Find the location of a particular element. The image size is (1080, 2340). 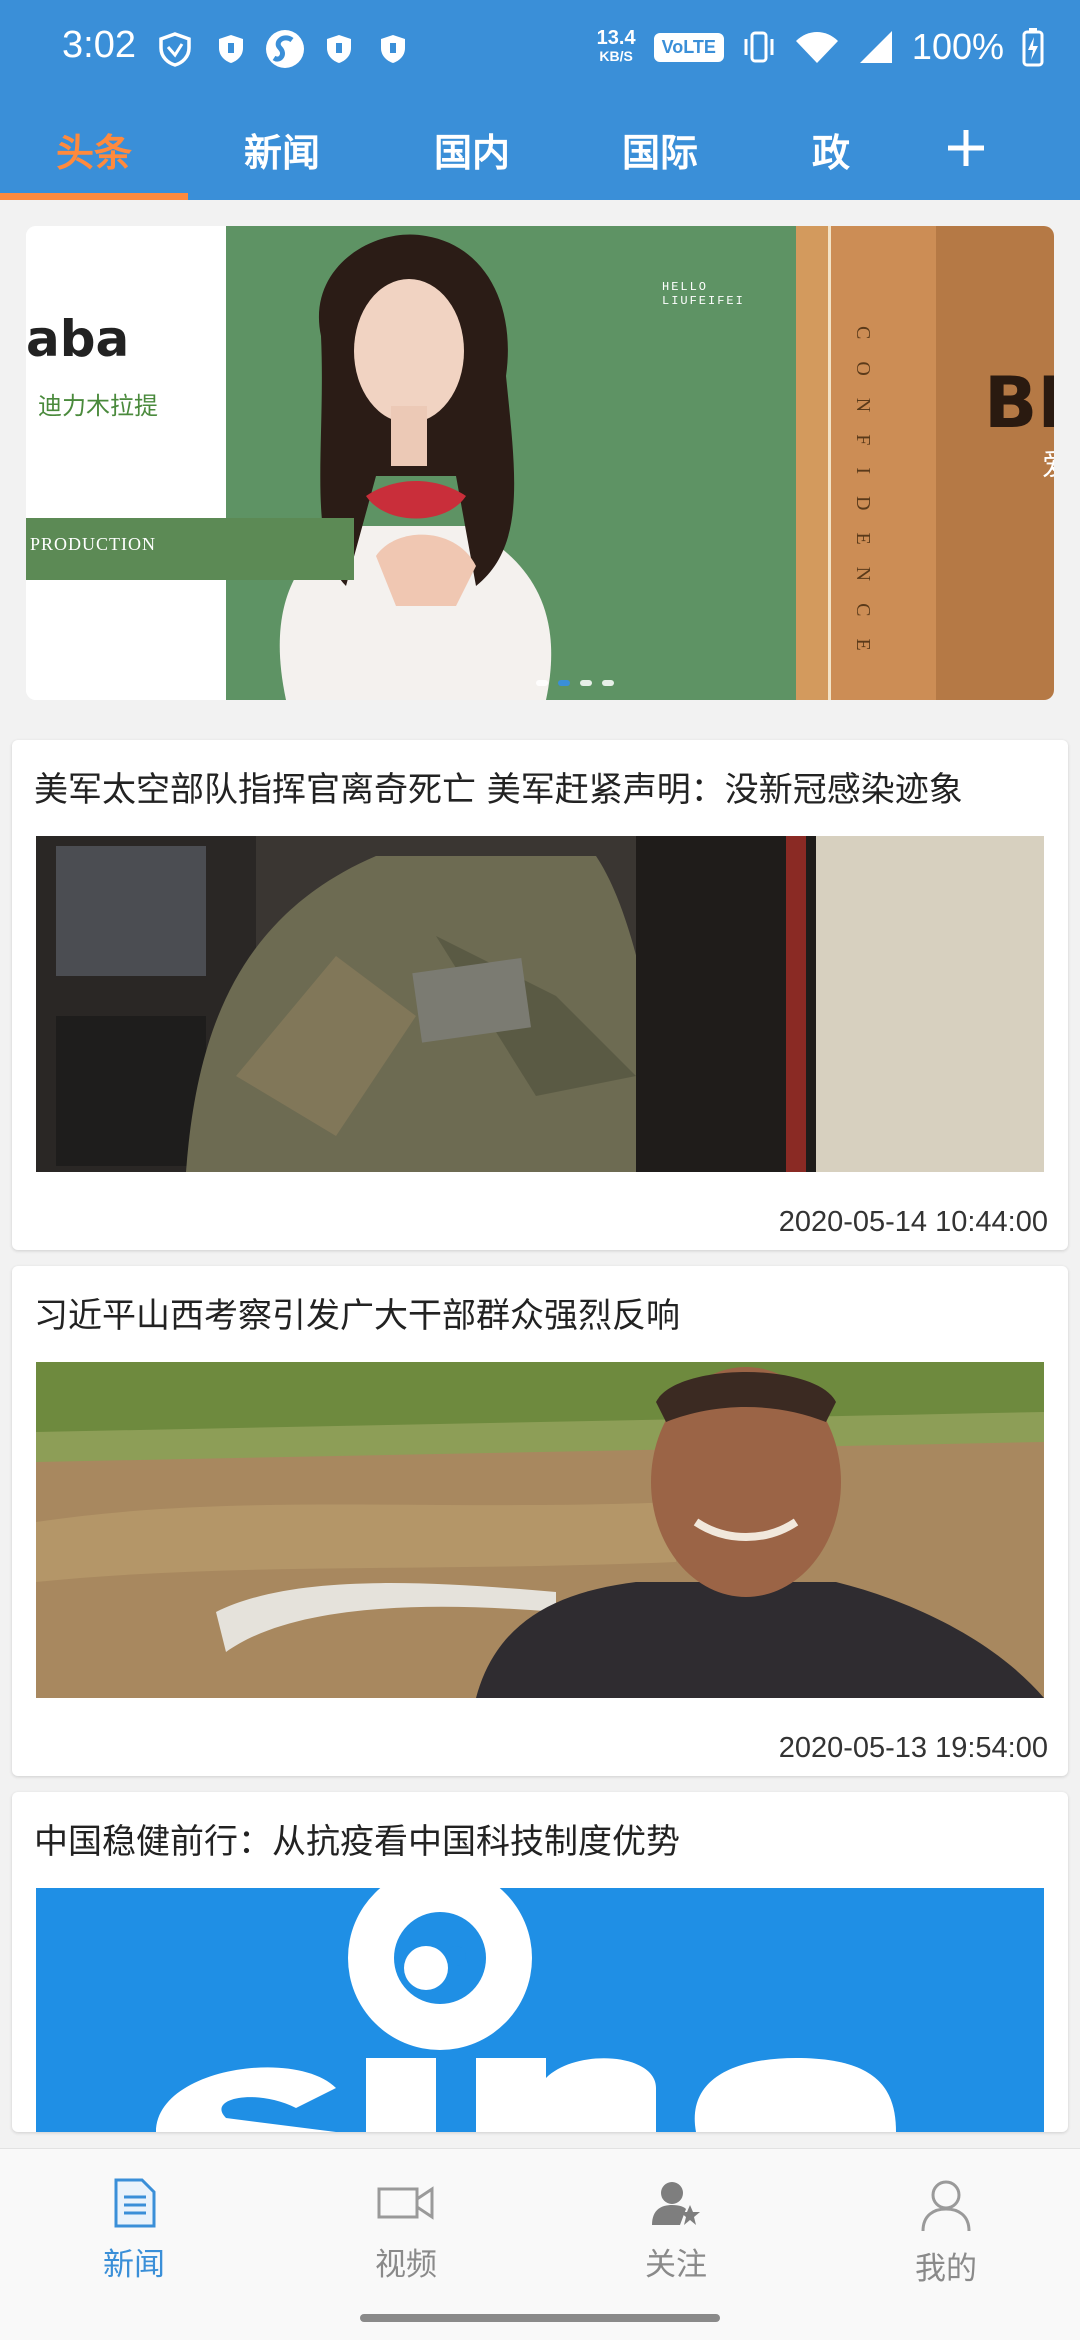

status-right-group: 13.4 KB/S VoLTE 100% is located at coordinates (820, 47).